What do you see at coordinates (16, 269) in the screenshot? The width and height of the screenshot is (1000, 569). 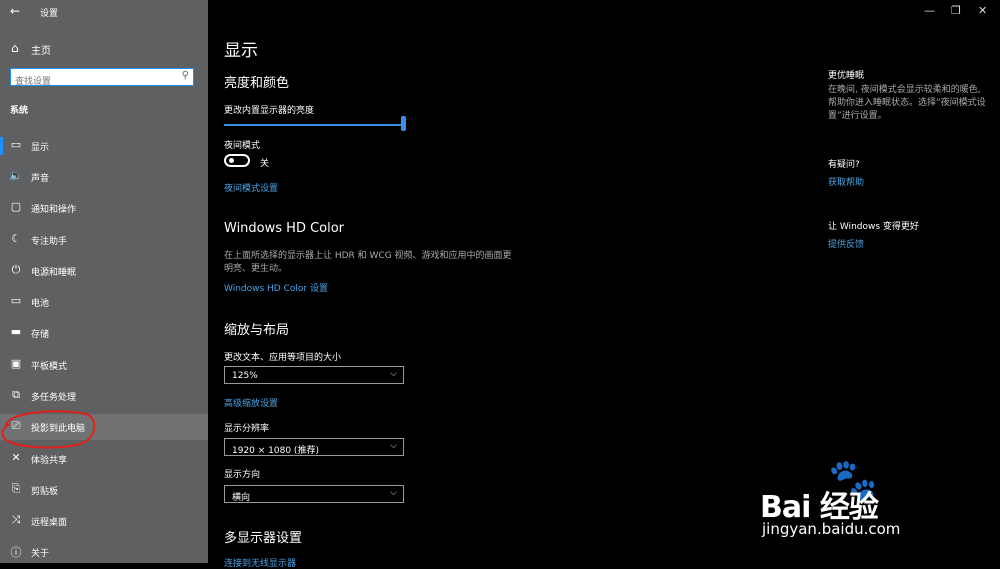 I see `power-icon: ⏻` at bounding box center [16, 269].